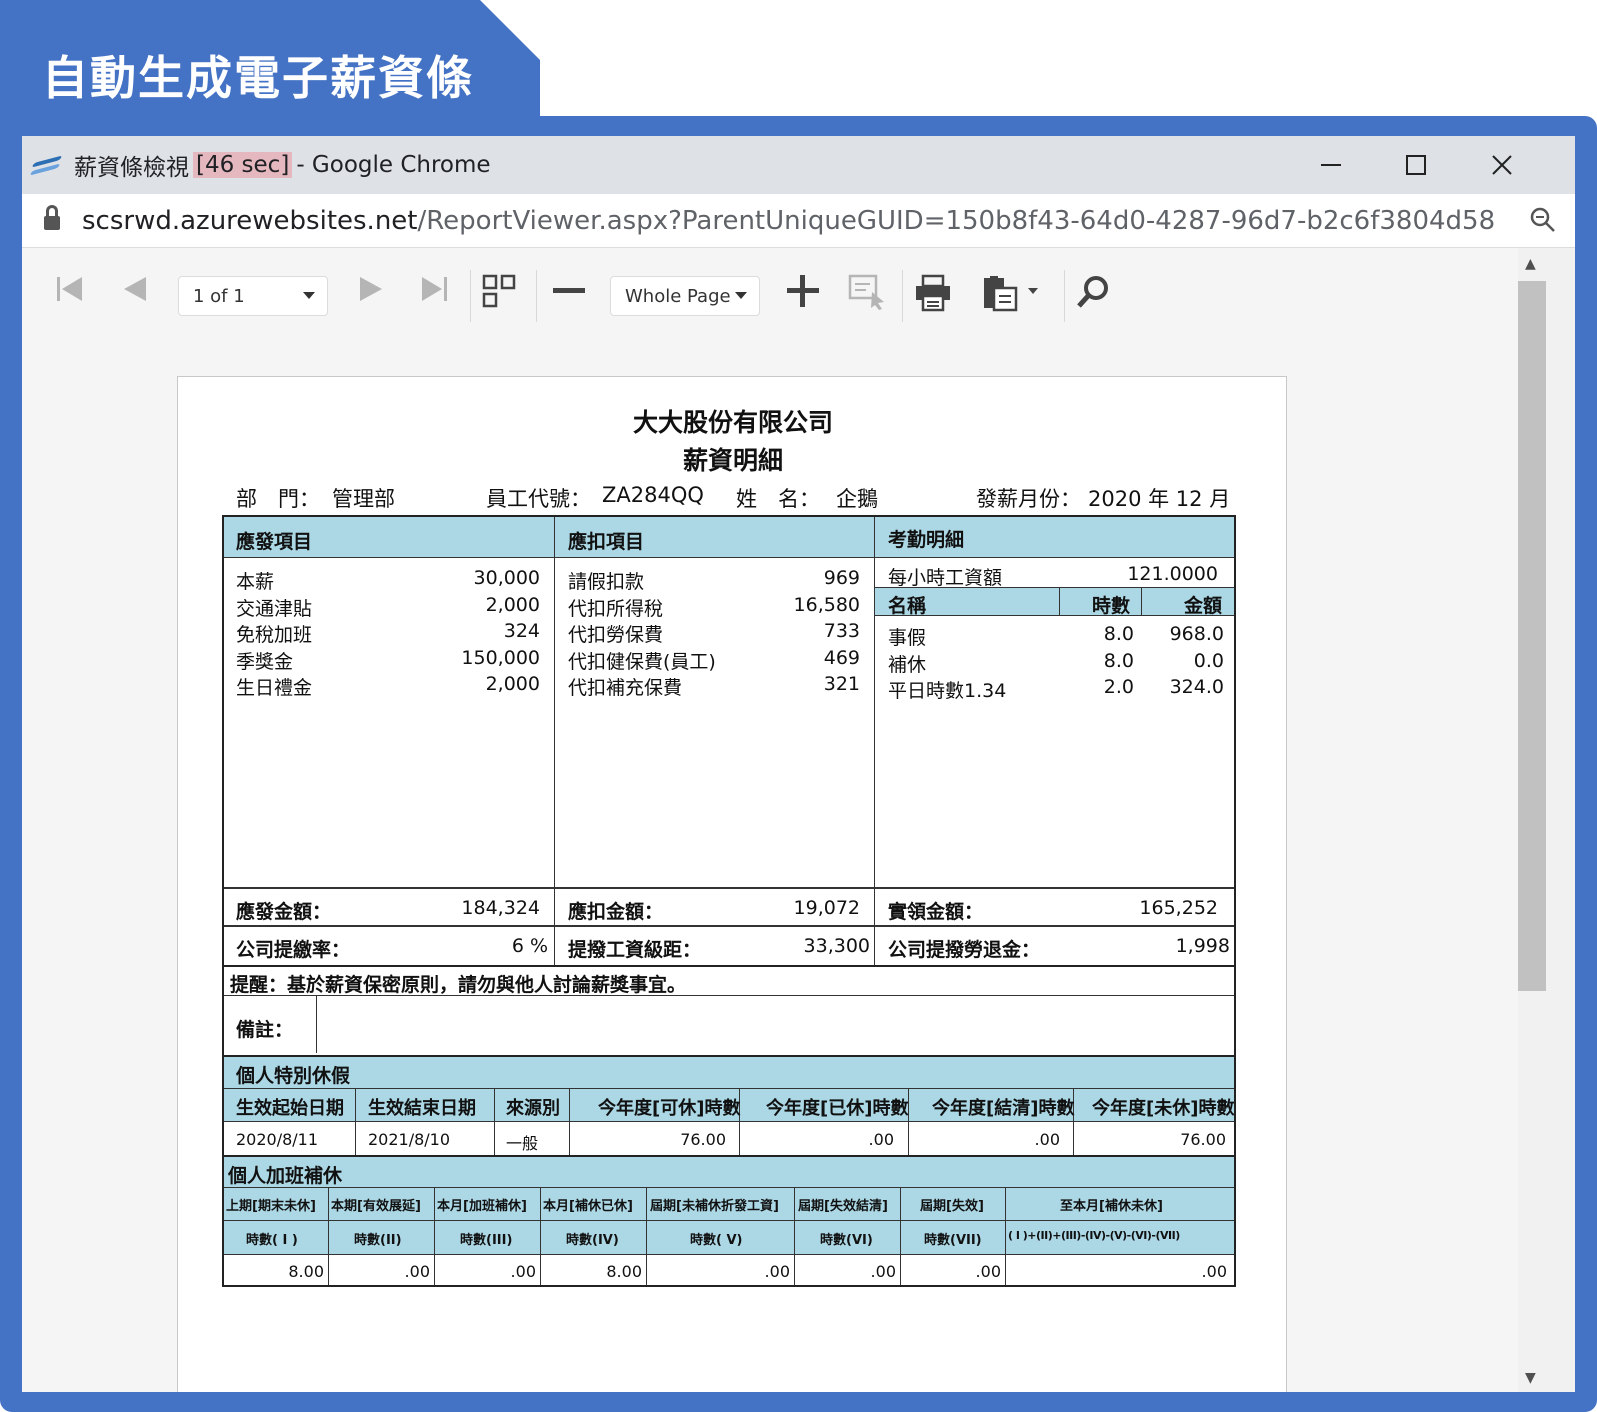 This screenshot has height=1412, width=1597. I want to click on net-label: 實領金額：, so click(936, 912).